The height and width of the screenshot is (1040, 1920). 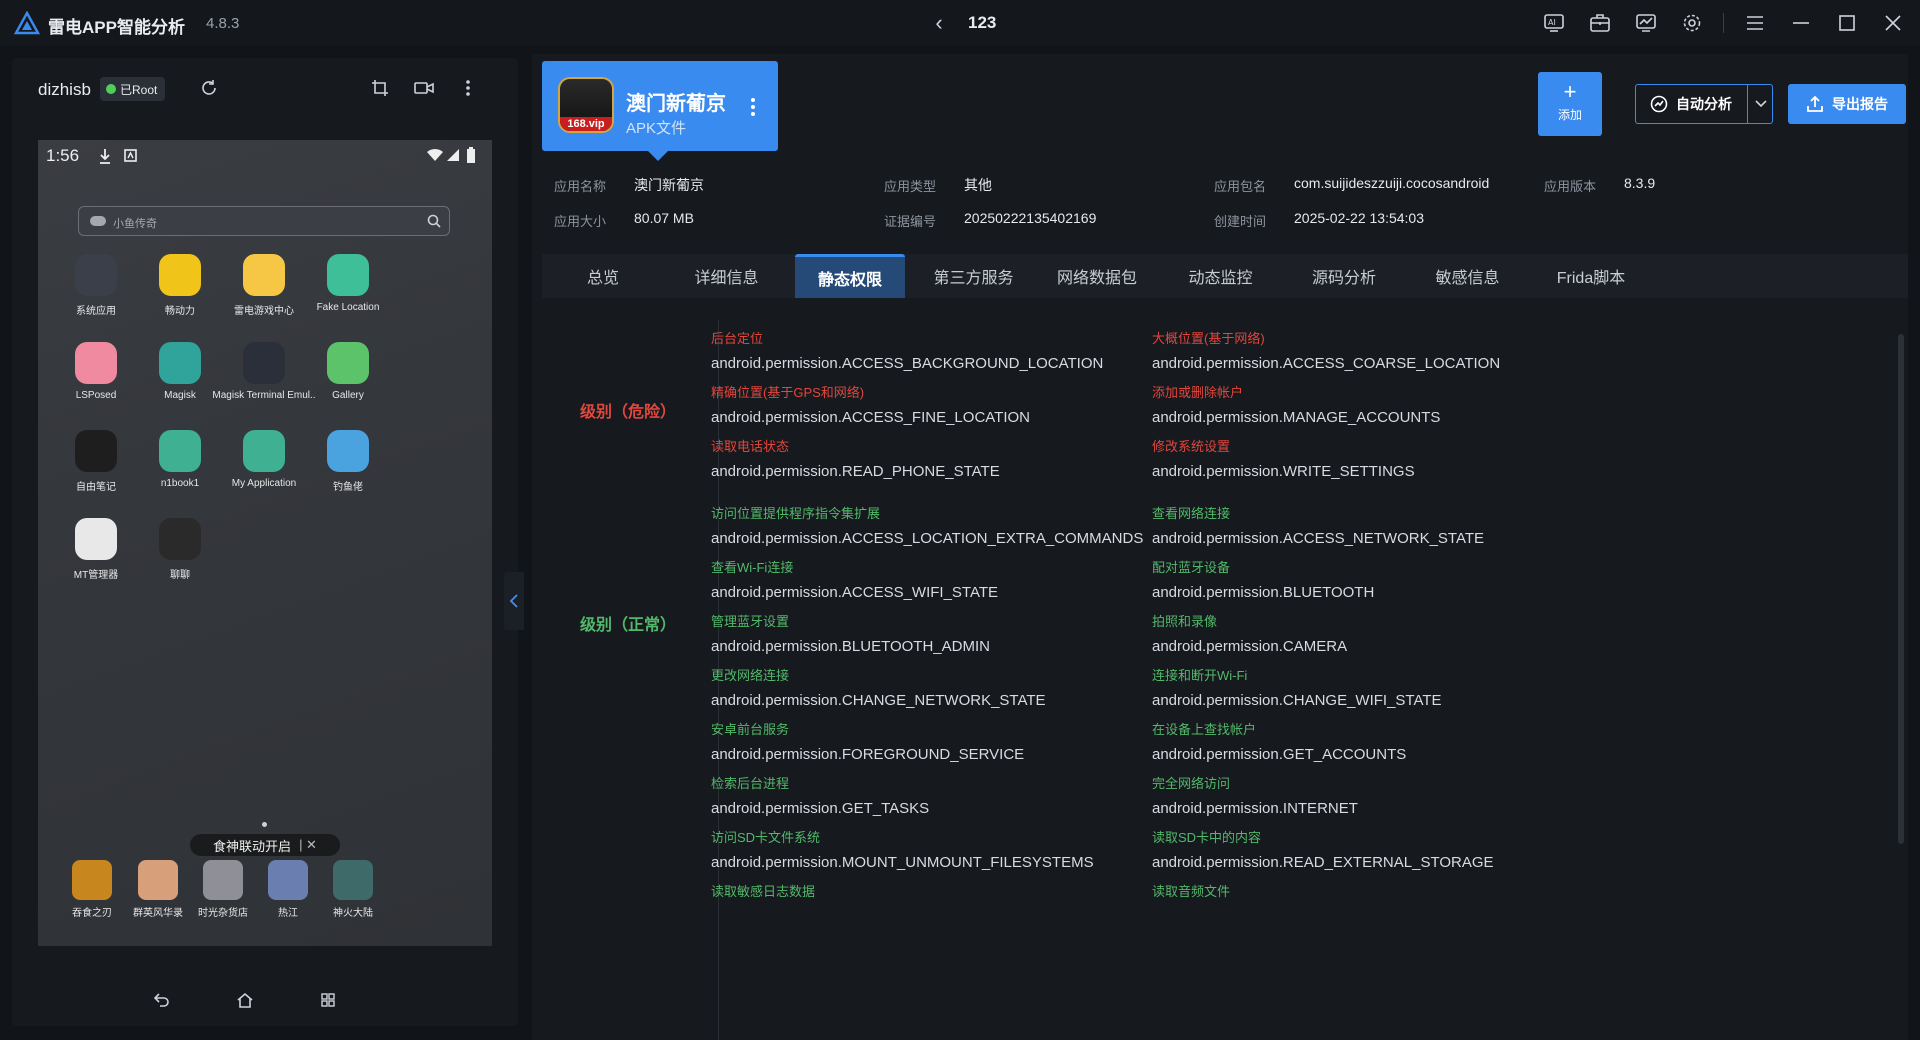 I want to click on download-icon, so click(x=105, y=156).